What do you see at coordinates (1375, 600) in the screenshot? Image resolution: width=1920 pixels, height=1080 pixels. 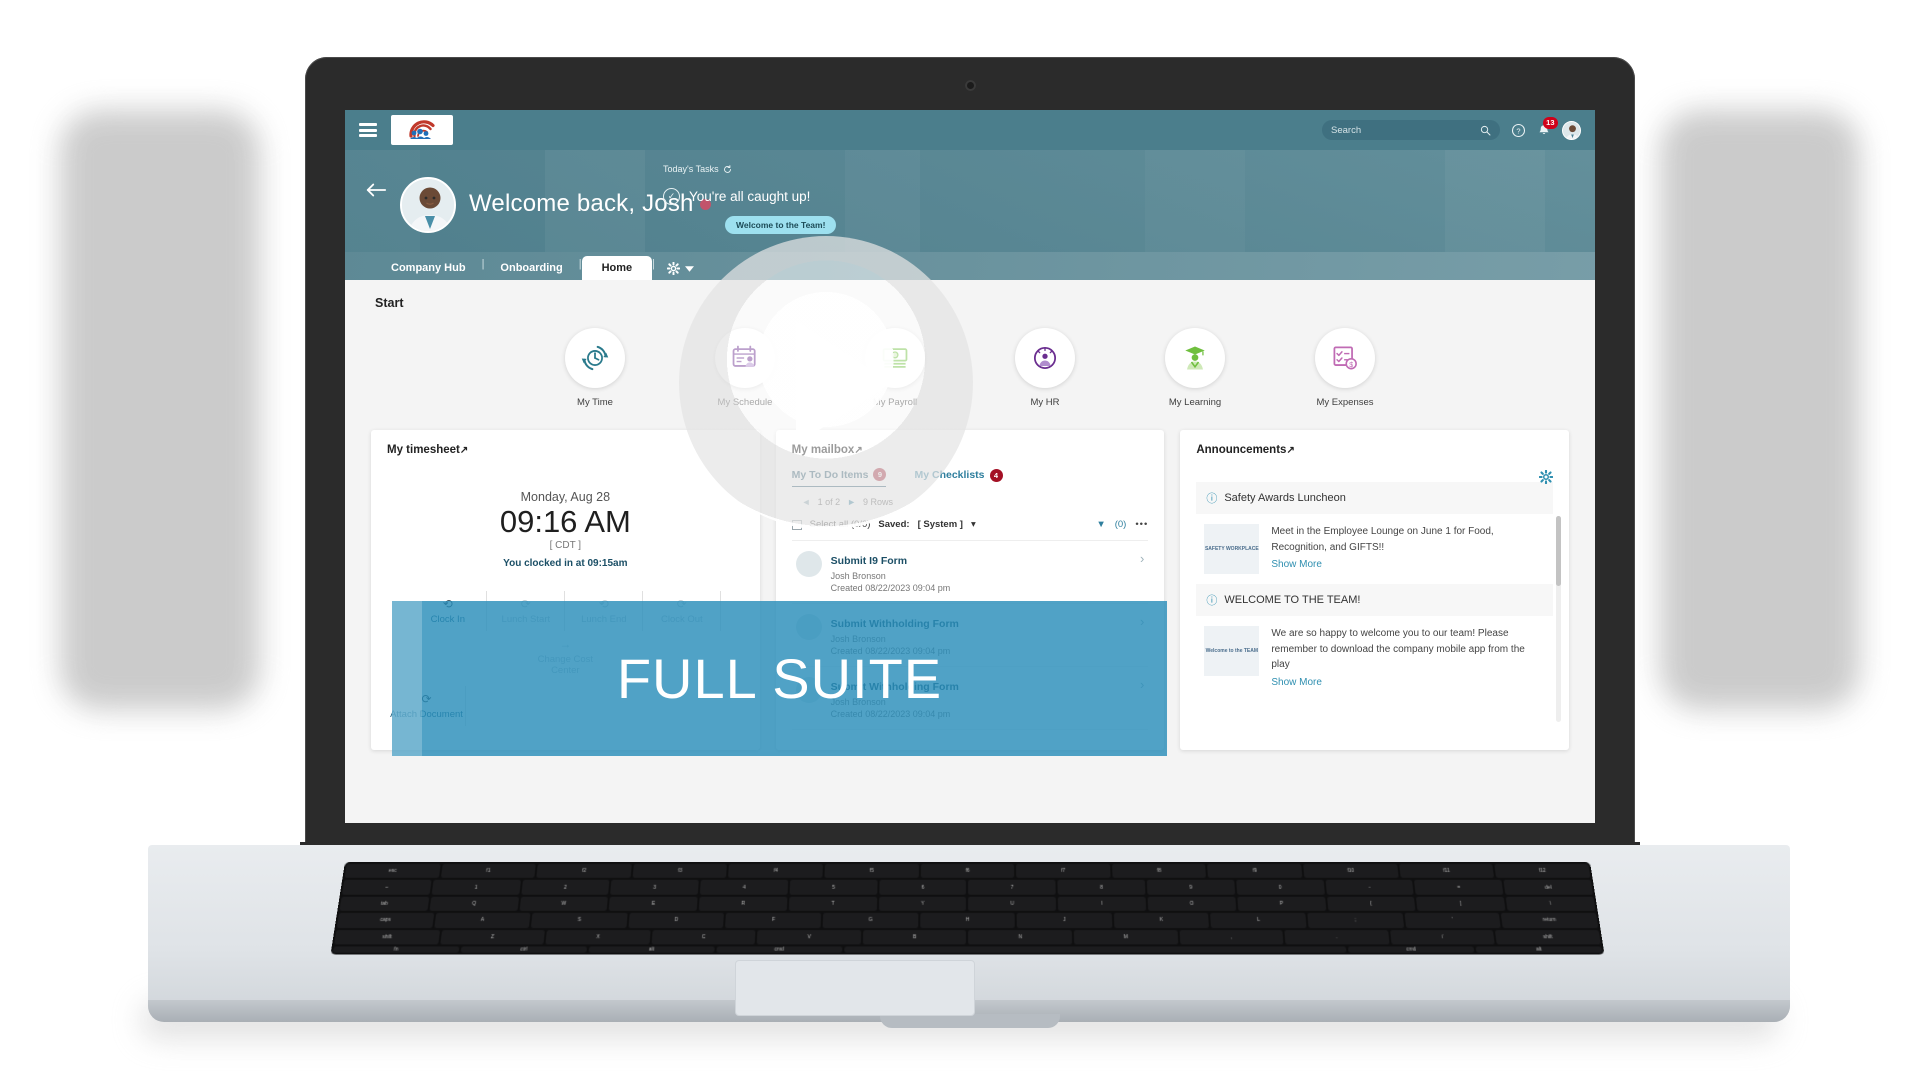 I see `announcement-heading: ⓘ WELCOME TO THE TEAM!` at bounding box center [1375, 600].